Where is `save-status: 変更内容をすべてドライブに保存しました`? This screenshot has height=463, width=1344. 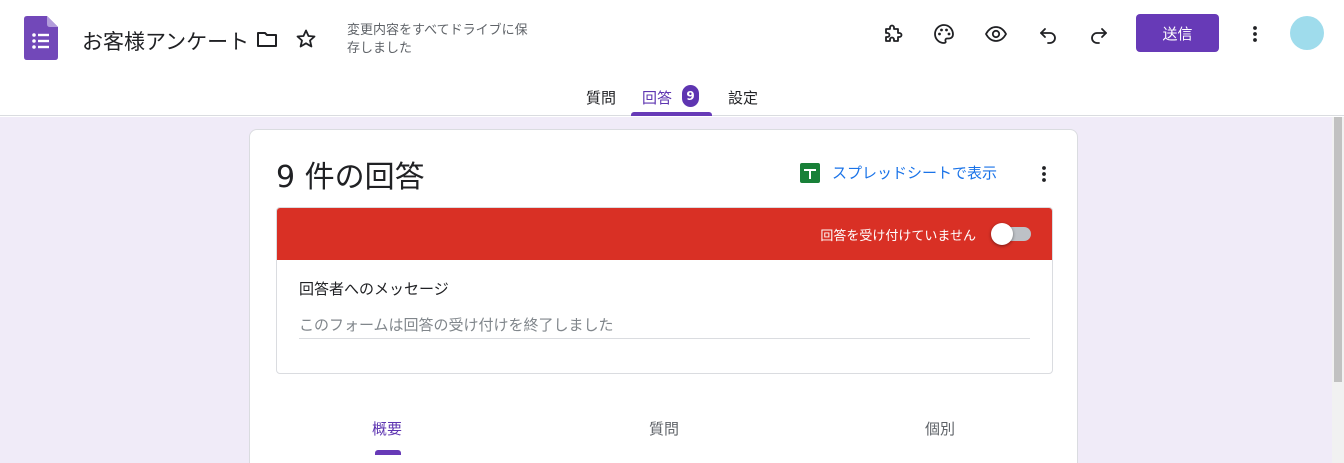
save-status: 変更内容をすべてドライブに保存しました is located at coordinates (437, 39).